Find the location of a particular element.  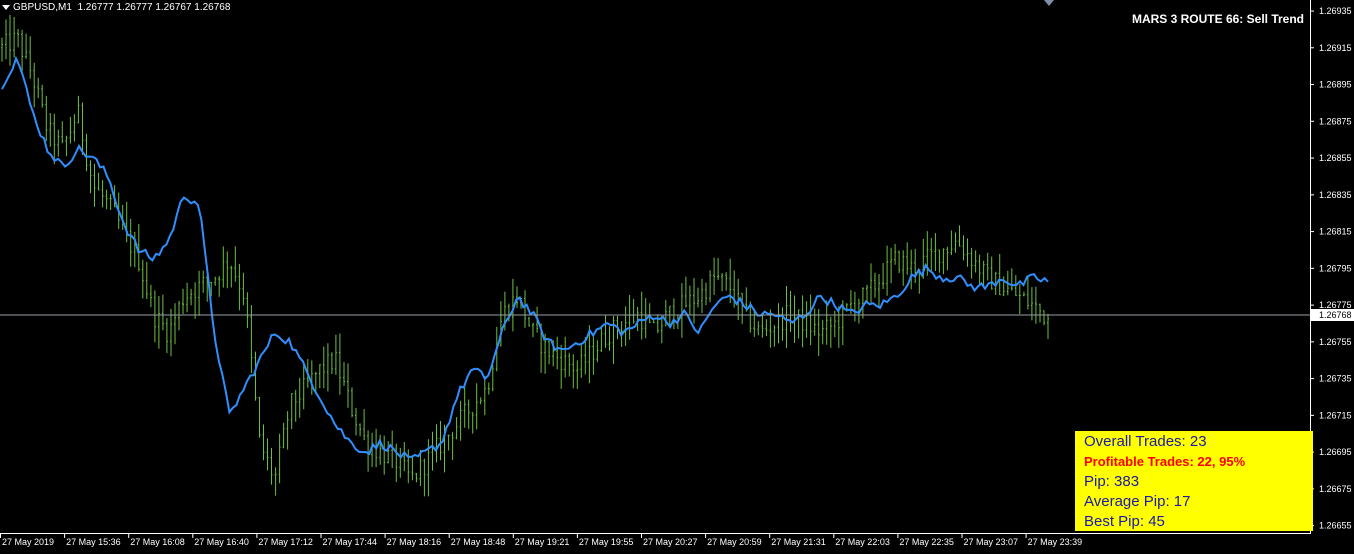

time-axis-label: 27 May 23:07 is located at coordinates (991, 542).